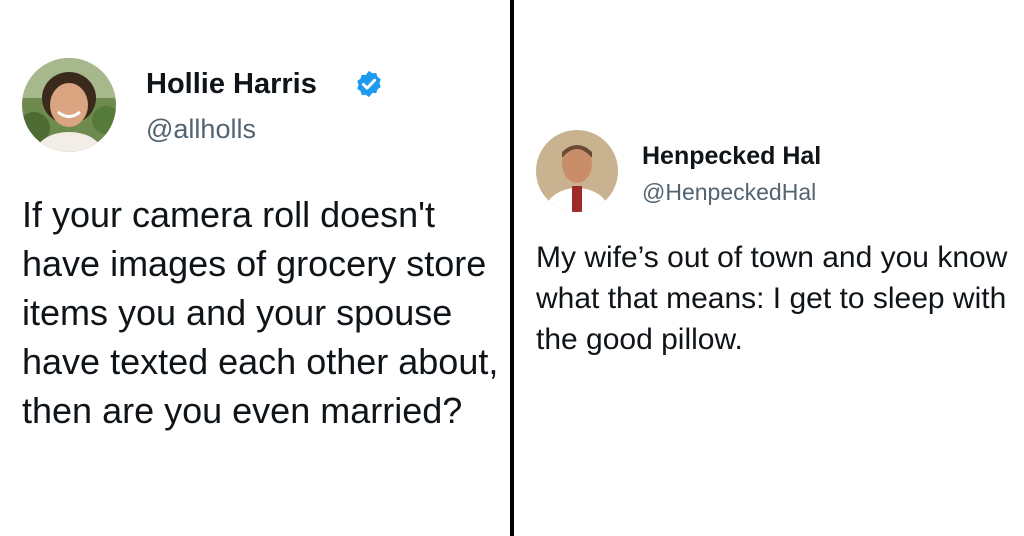 This screenshot has width=1024, height=536. I want to click on user-handle: @allholls, so click(201, 129).